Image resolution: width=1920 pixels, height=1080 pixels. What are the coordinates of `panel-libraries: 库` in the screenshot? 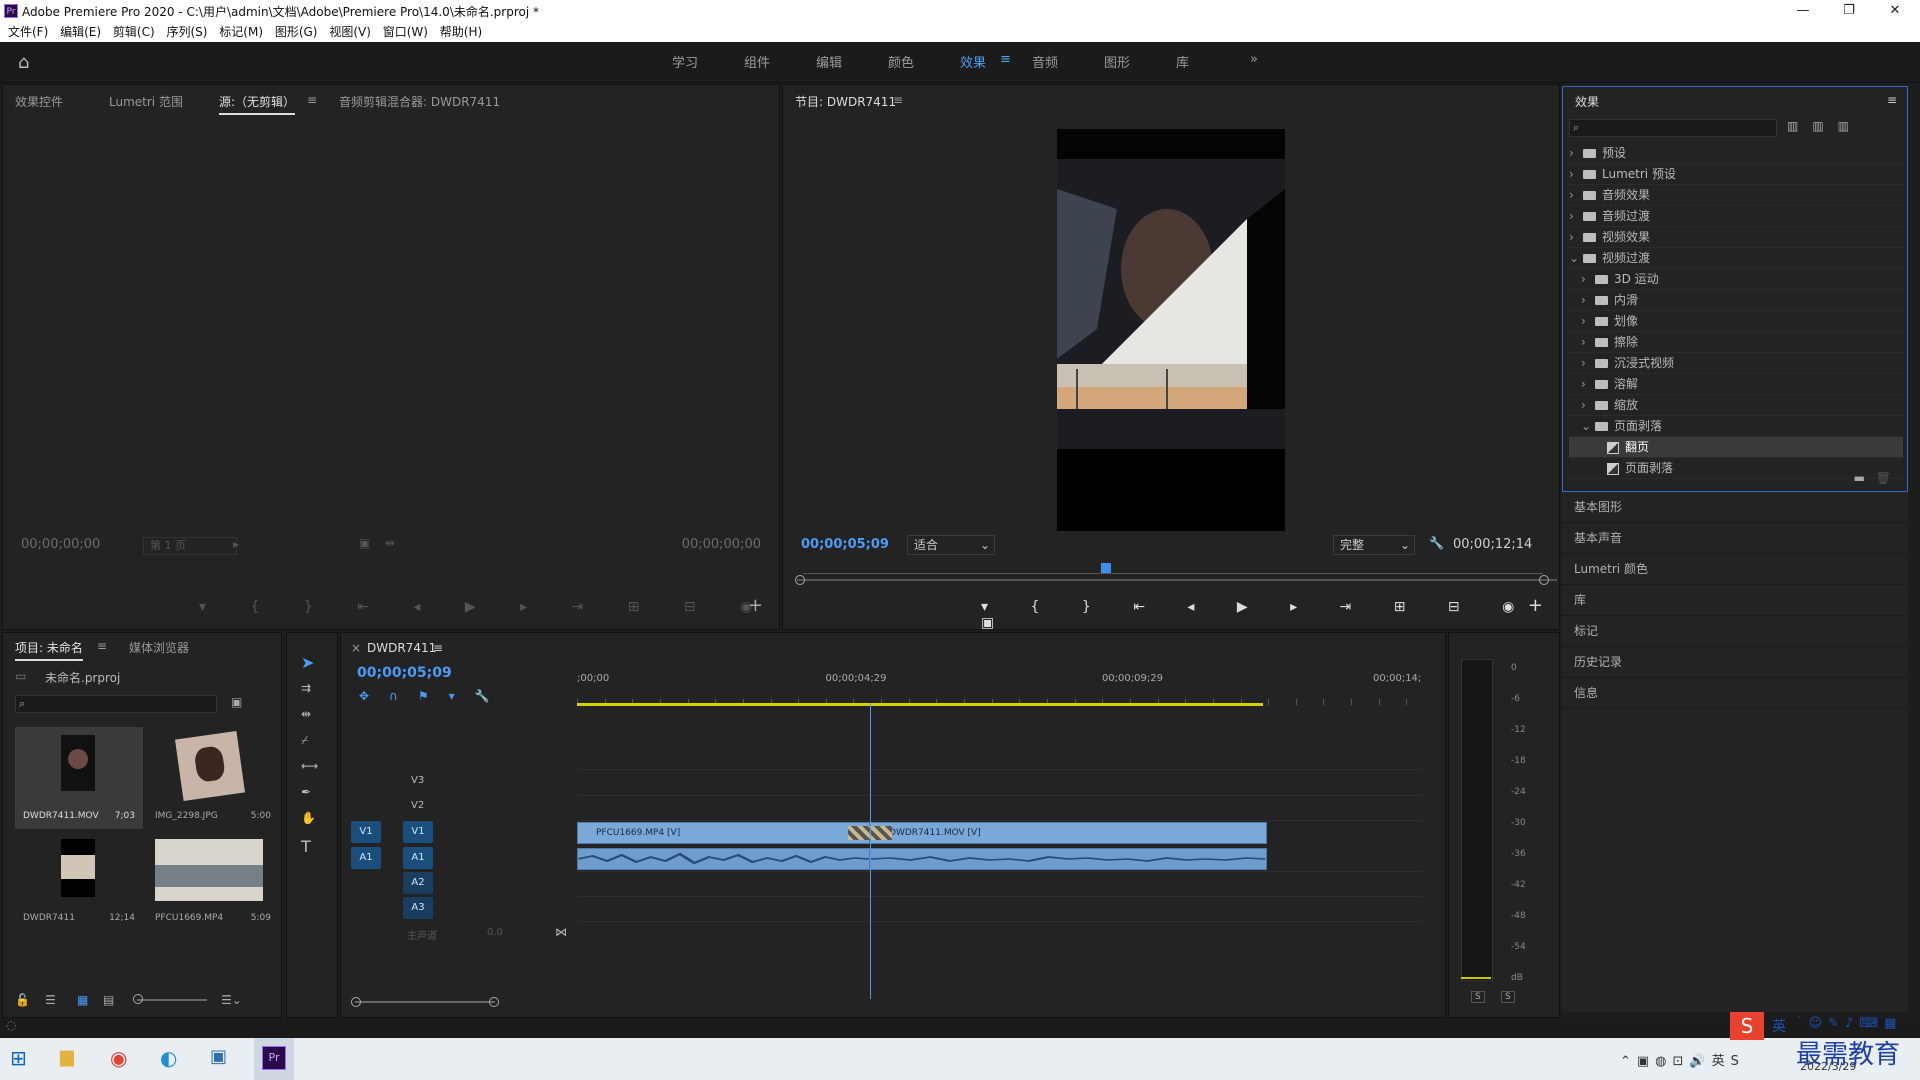 It's located at (1735, 600).